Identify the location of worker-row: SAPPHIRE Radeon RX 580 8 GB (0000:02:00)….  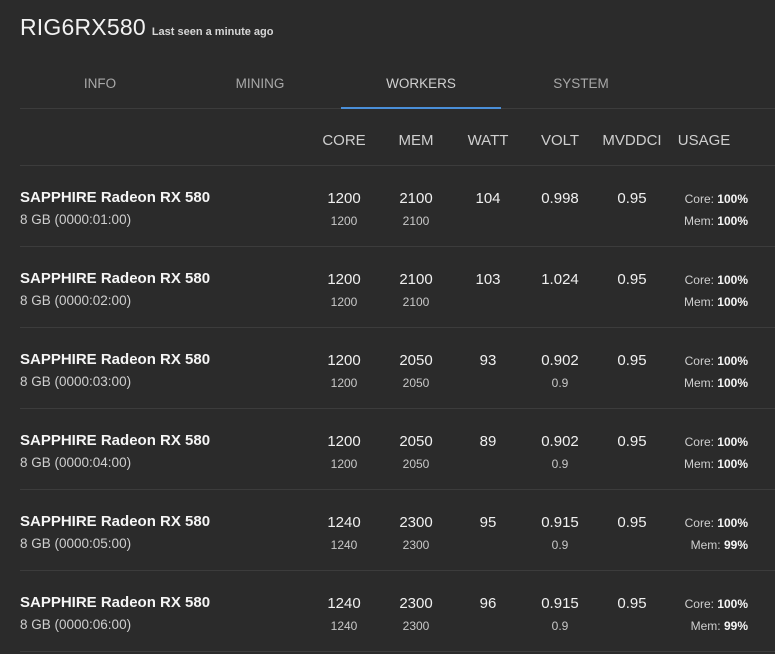
(397, 287).